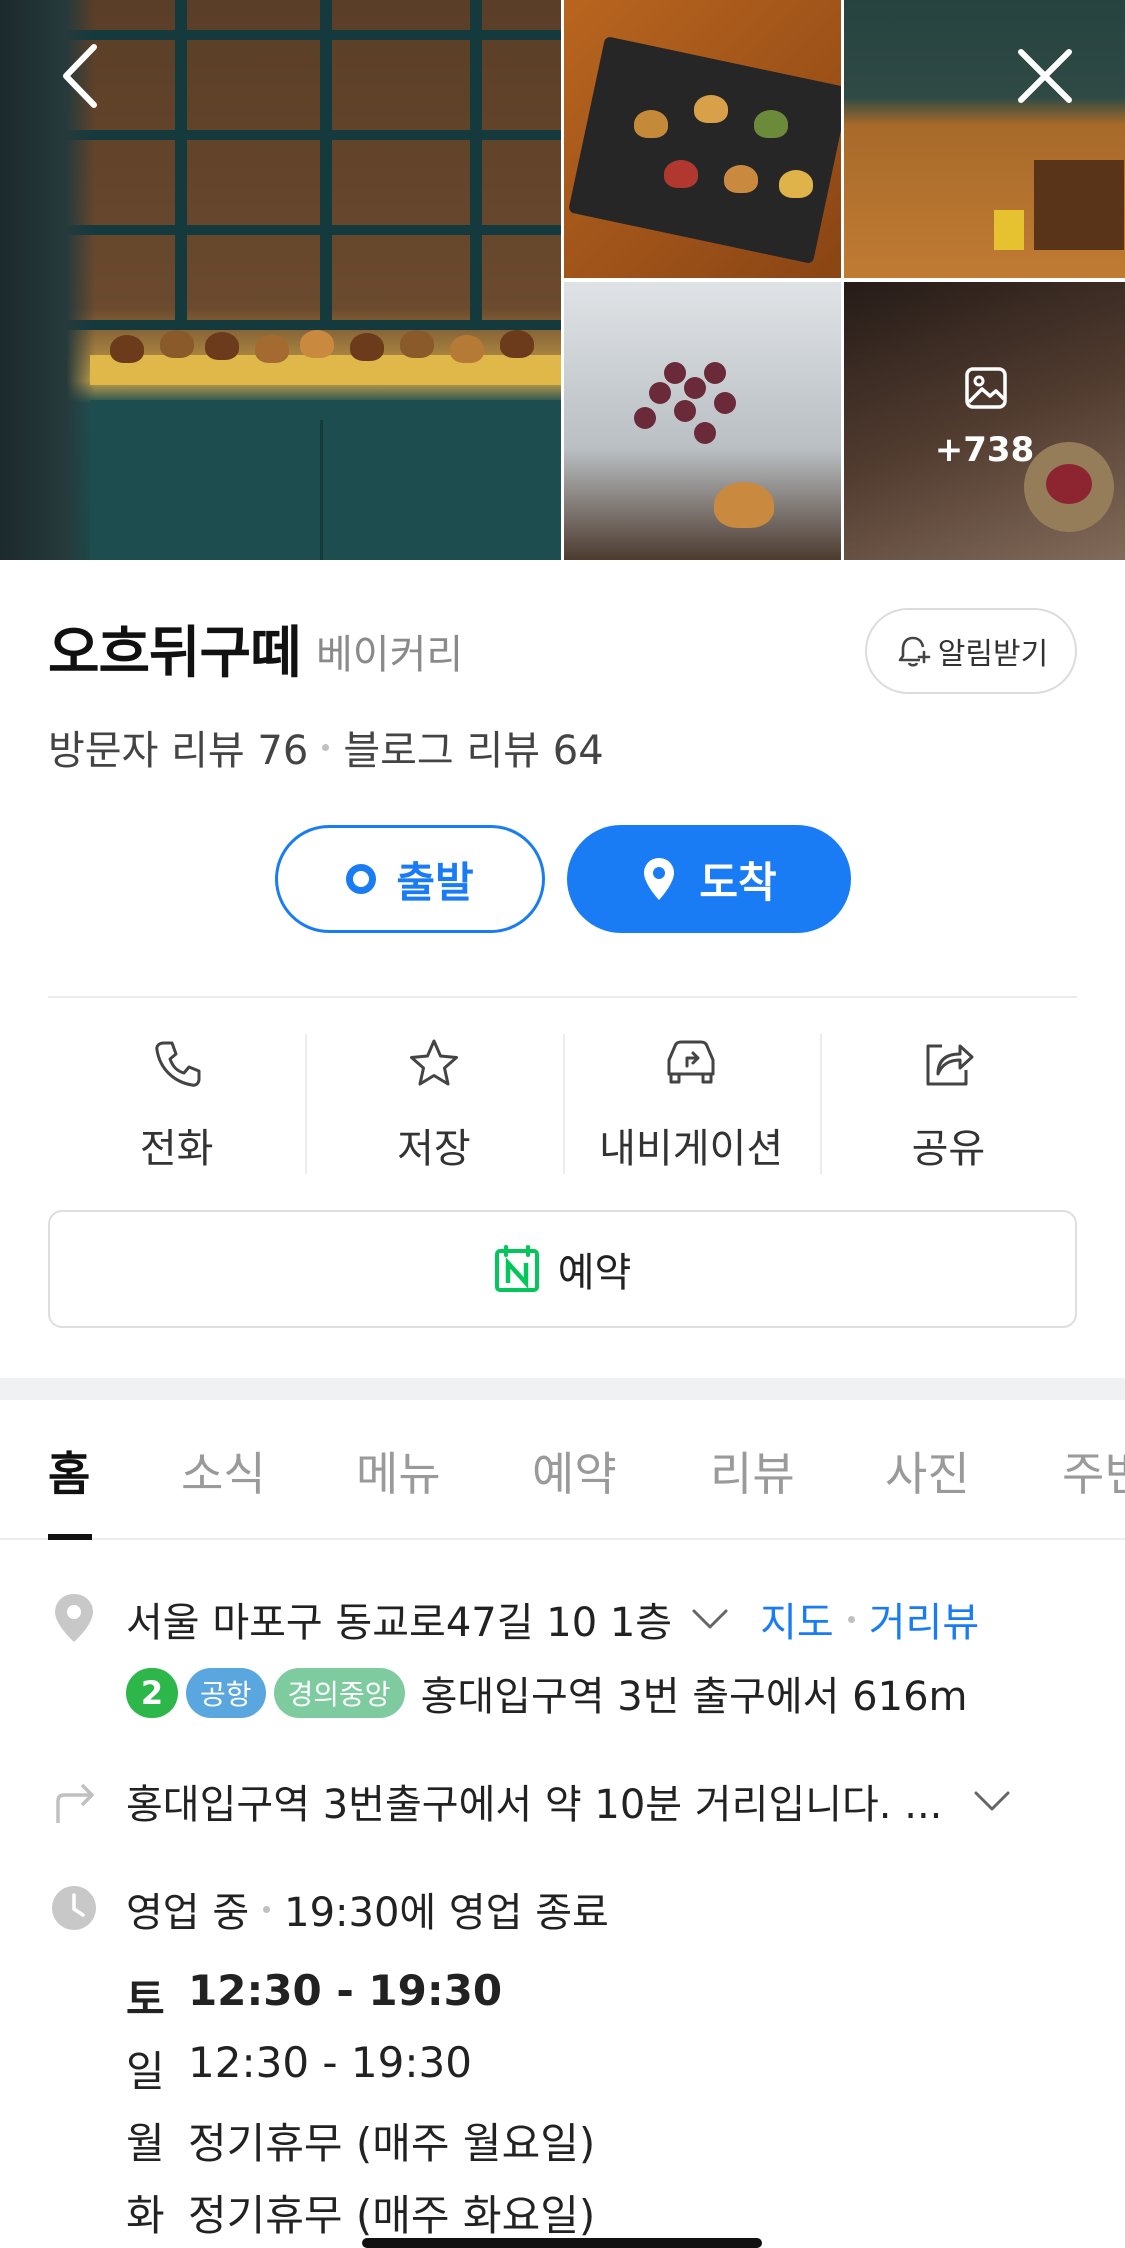  Describe the element at coordinates (435, 882) in the screenshot. I see `route-start-label: 출발` at that location.